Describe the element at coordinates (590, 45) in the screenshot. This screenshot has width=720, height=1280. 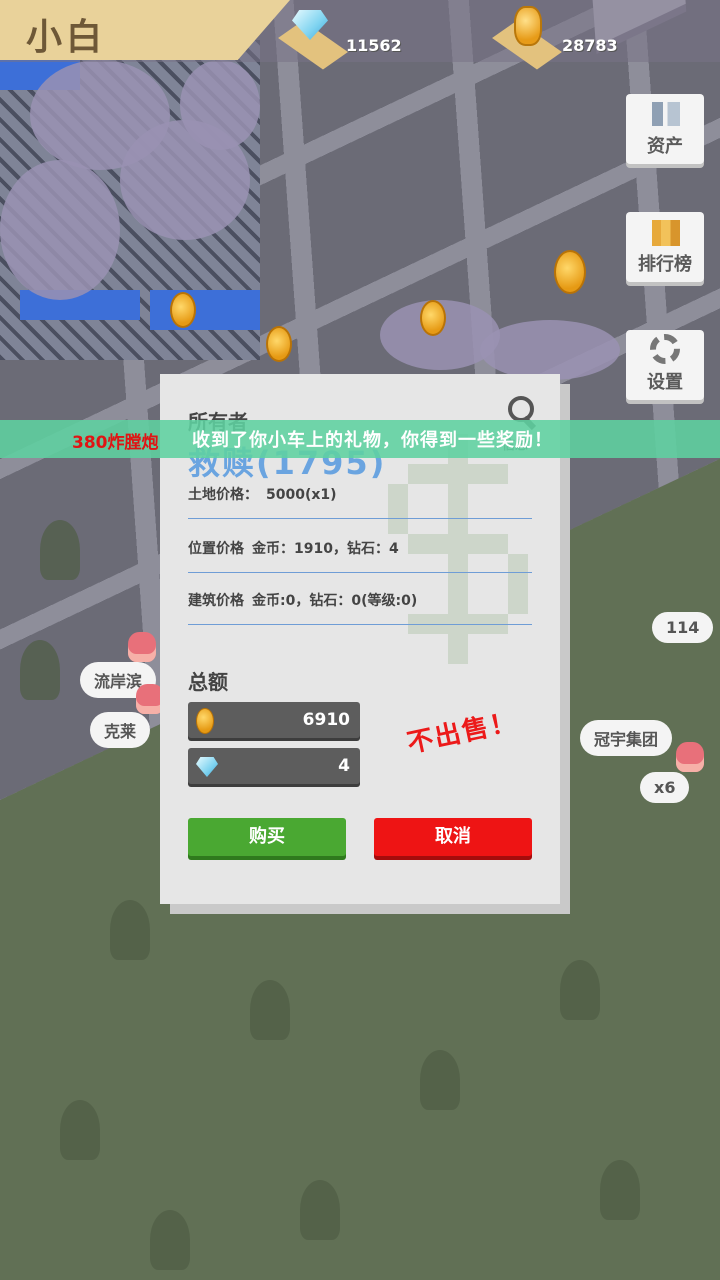
I see `gold-count: 28783` at that location.